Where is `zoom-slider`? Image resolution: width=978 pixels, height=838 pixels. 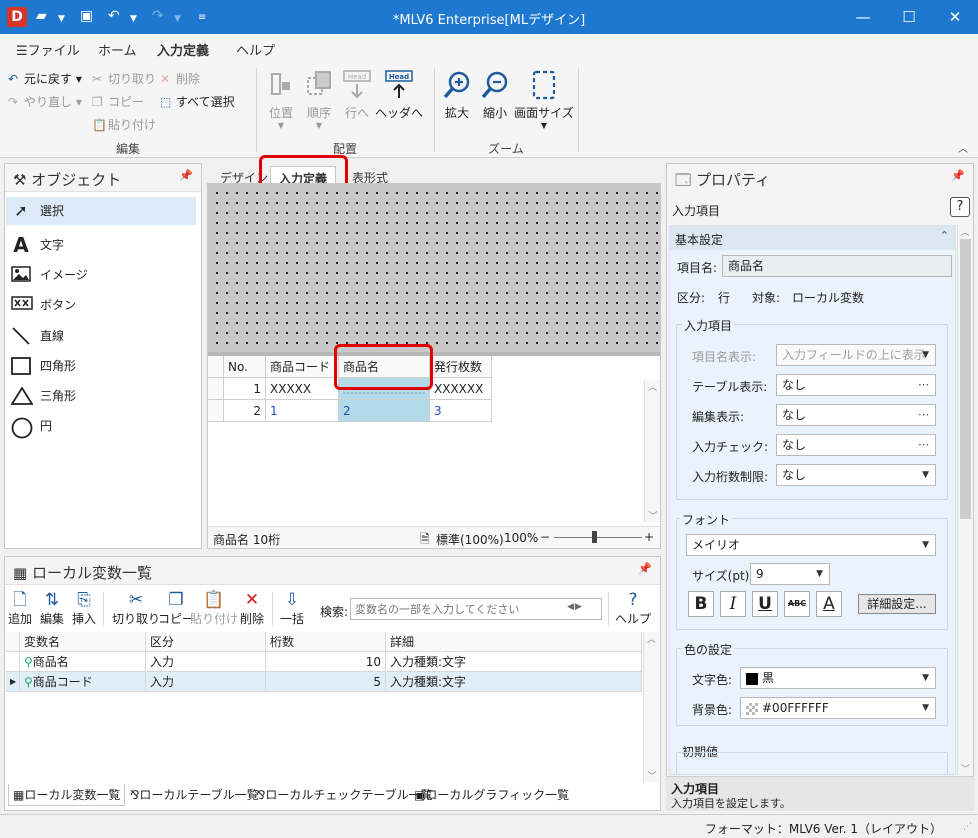 zoom-slider is located at coordinates (598, 537).